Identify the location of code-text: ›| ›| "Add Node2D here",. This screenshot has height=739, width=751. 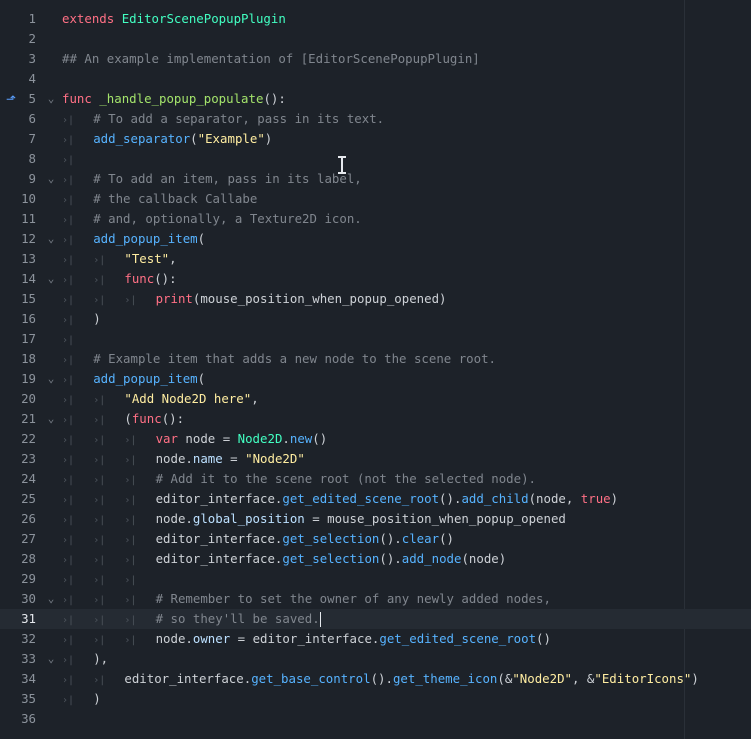
(160, 400).